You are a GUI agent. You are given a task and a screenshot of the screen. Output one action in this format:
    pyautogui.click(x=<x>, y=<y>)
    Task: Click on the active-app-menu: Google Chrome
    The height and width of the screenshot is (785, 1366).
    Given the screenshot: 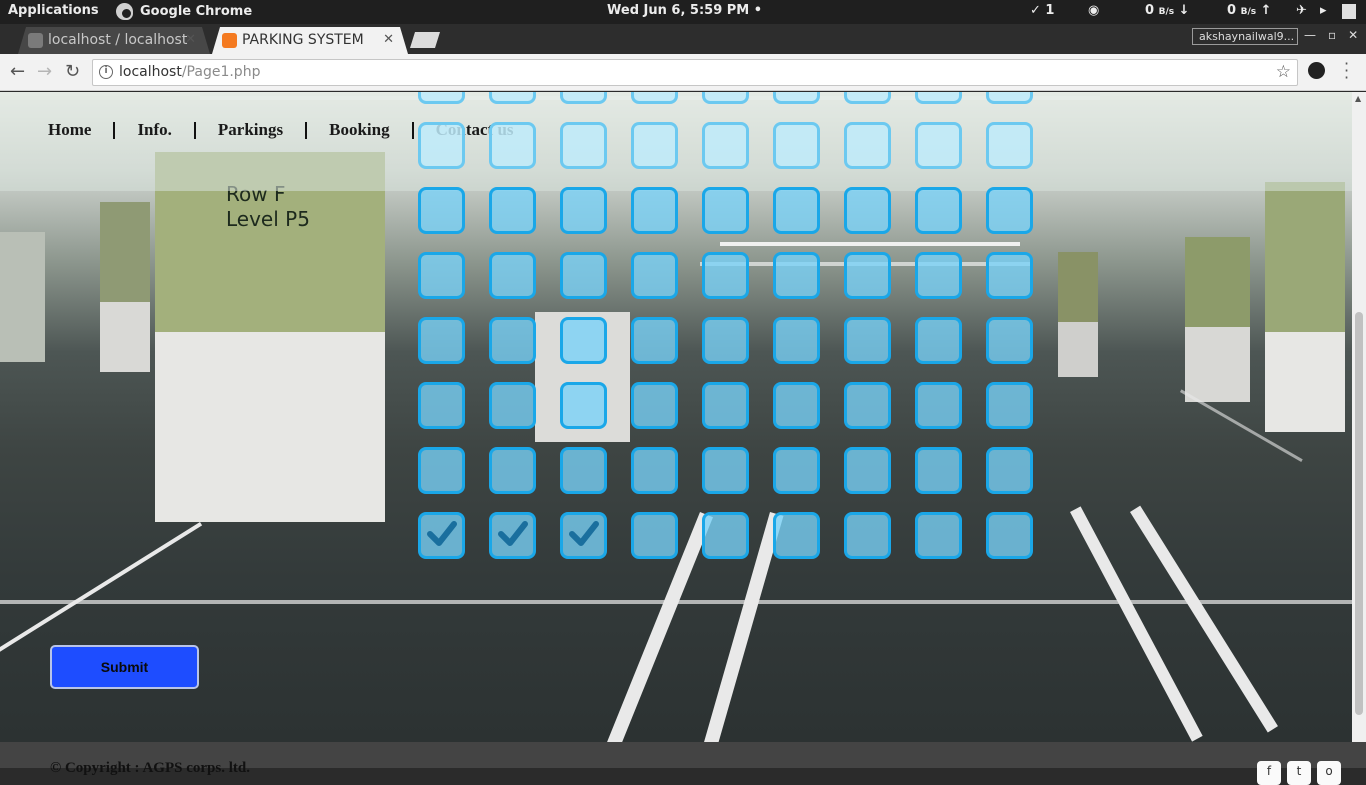 What is the action you would take?
    pyautogui.click(x=184, y=11)
    